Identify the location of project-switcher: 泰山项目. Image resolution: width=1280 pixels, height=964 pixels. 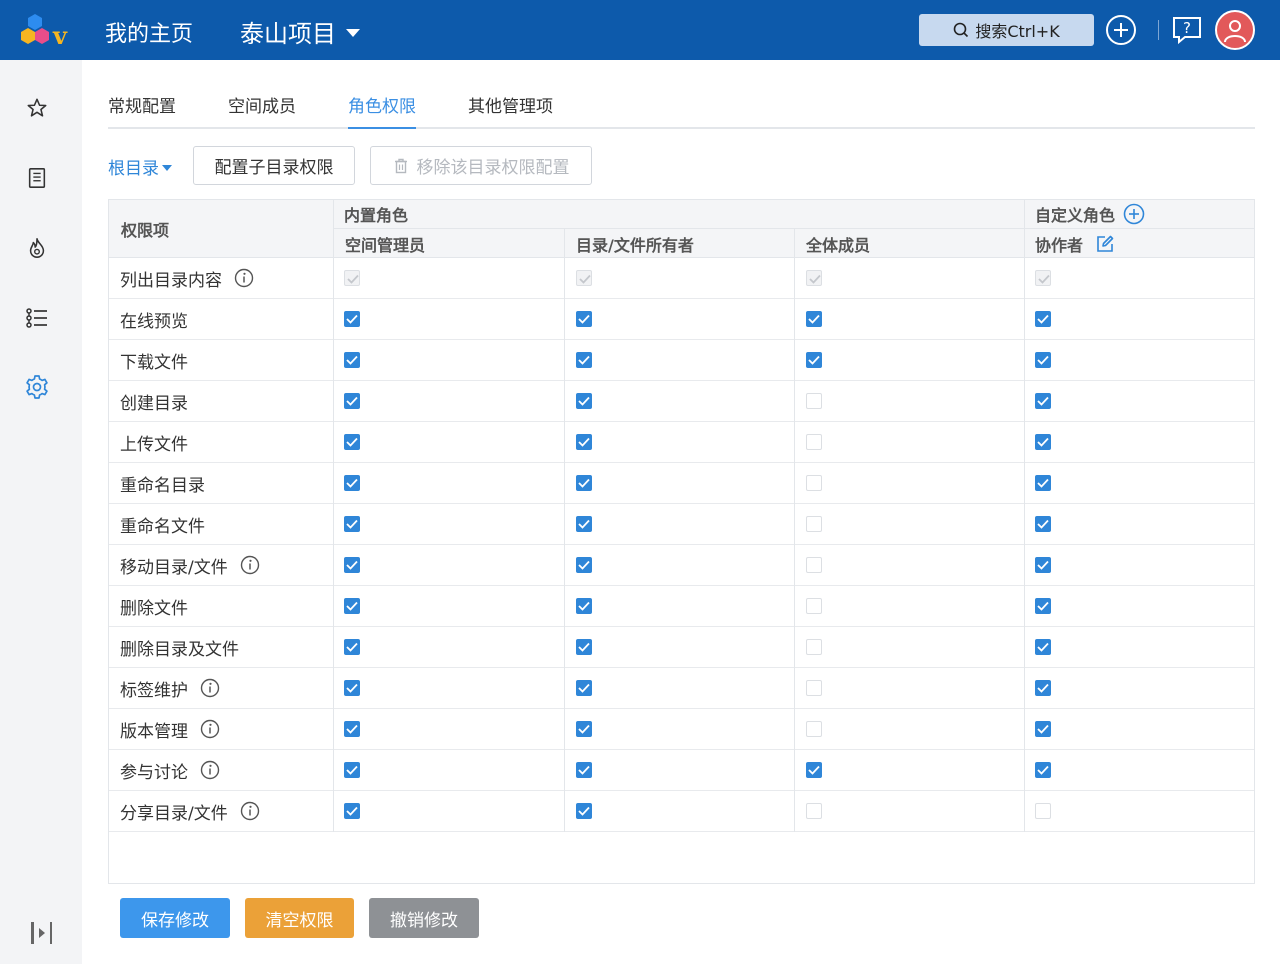
(300, 31).